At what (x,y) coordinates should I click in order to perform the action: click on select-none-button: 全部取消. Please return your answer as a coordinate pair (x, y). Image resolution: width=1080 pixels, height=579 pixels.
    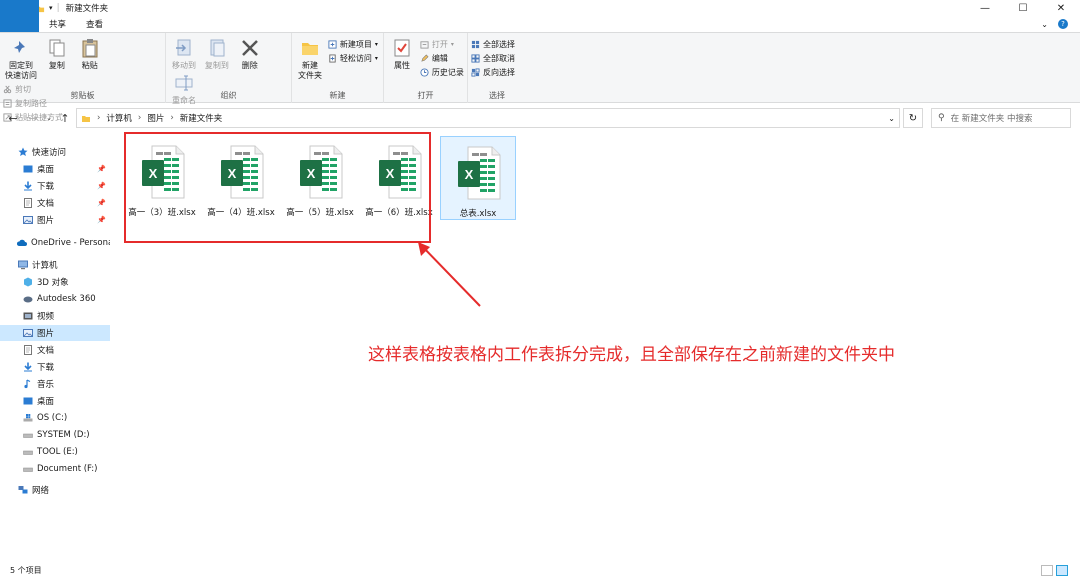
    Looking at the image, I should click on (493, 58).